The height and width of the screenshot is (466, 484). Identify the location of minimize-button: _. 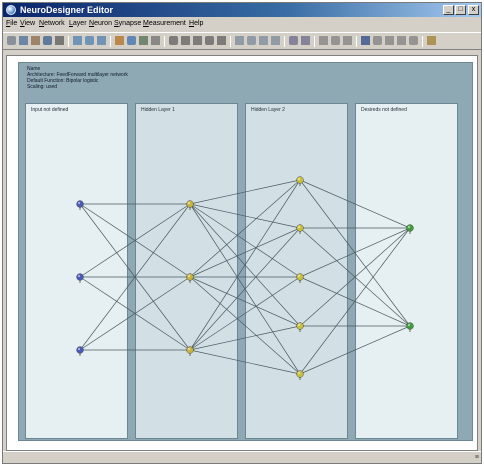
(448, 10).